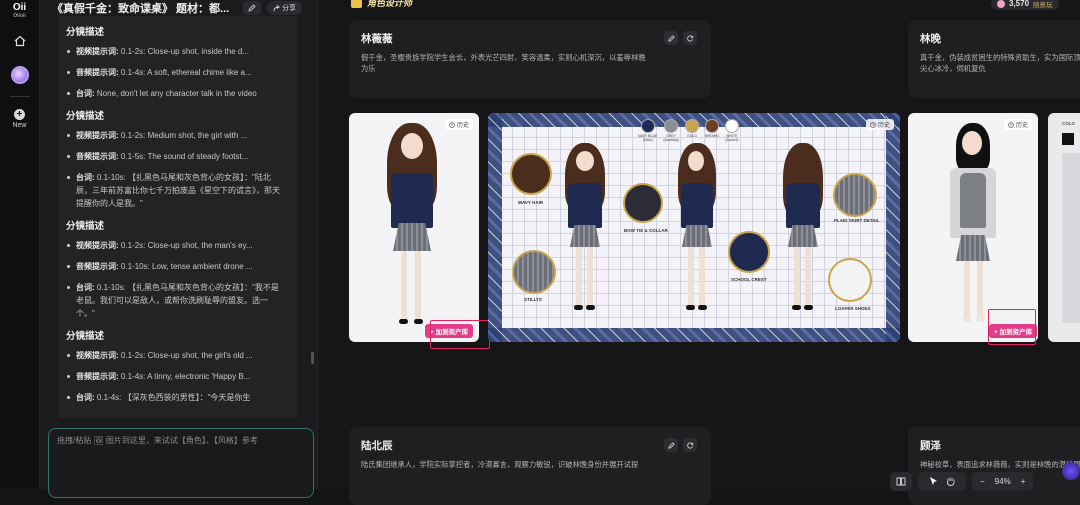 The width and height of the screenshot is (1080, 505). I want to click on prompt-placeholder: 拖拽/粘贴 🖼 图片到这里，来试试【角色】、【风格】参考, so click(157, 440).